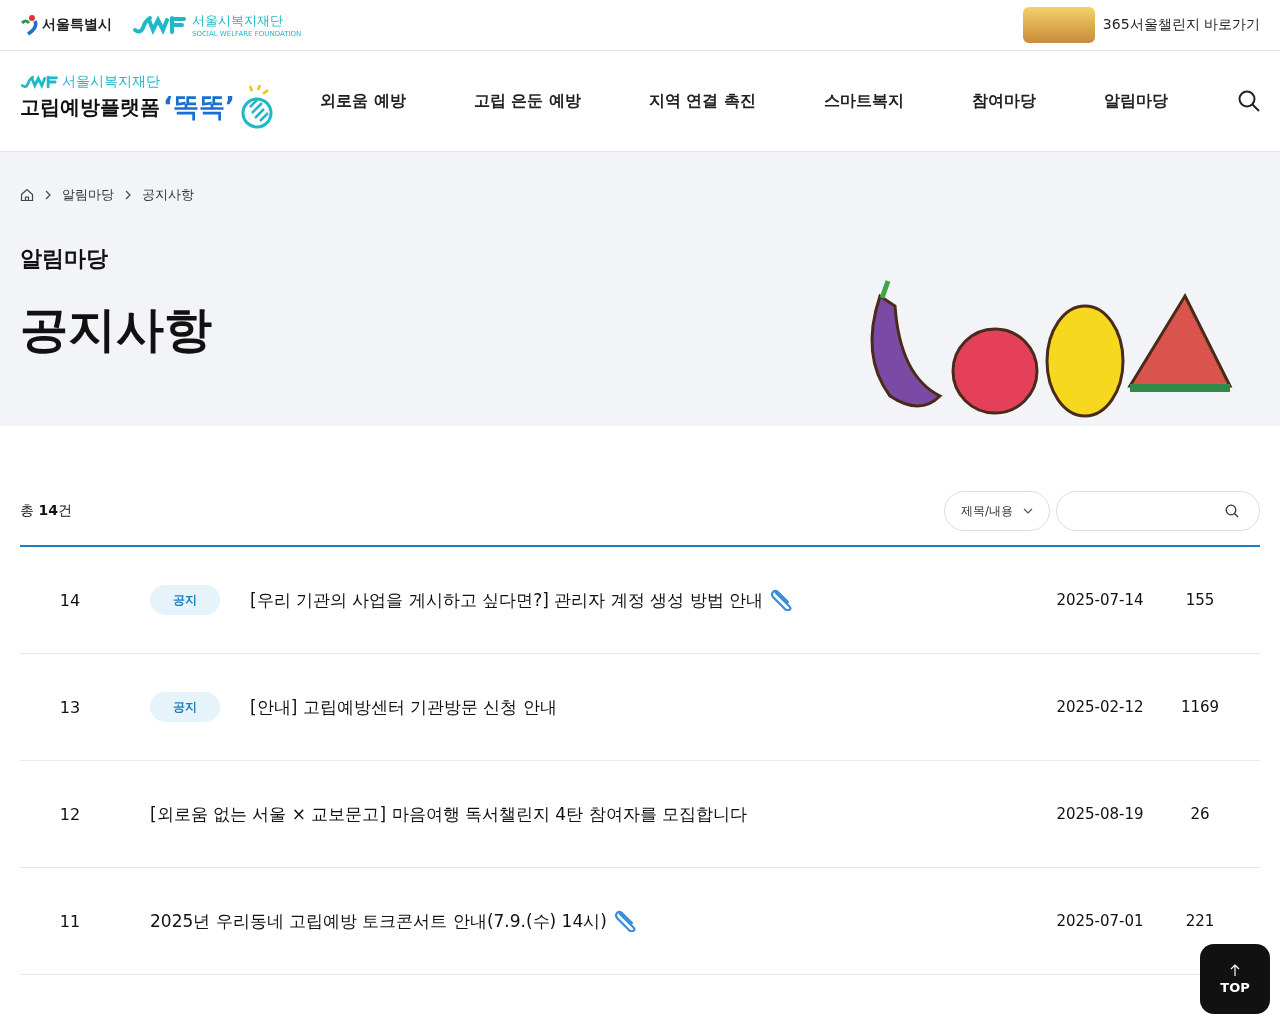 This screenshot has height=1024, width=1280. Describe the element at coordinates (363, 101) in the screenshot. I see `nav-item: 외로움 예방` at that location.